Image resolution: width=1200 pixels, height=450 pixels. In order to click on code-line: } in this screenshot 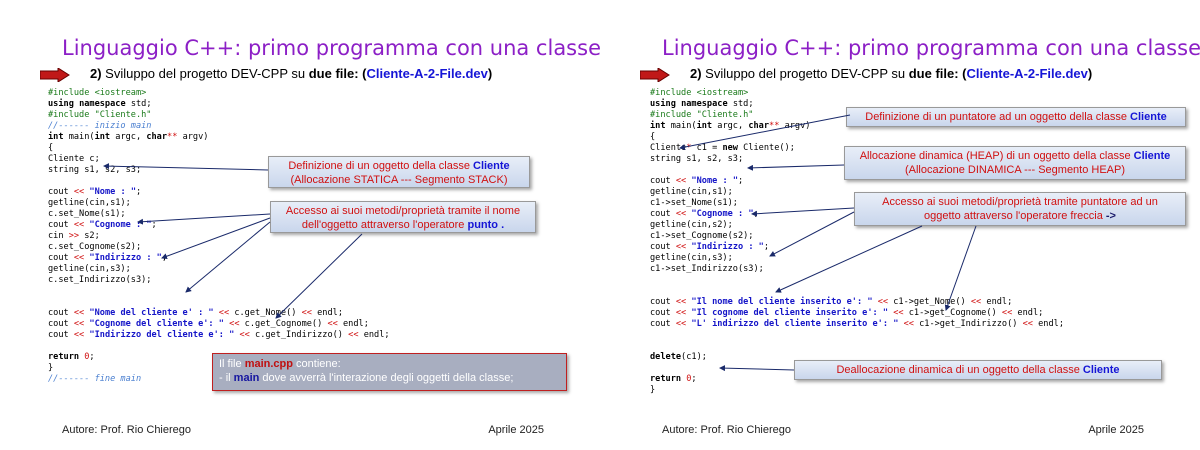, I will do `click(653, 390)`.